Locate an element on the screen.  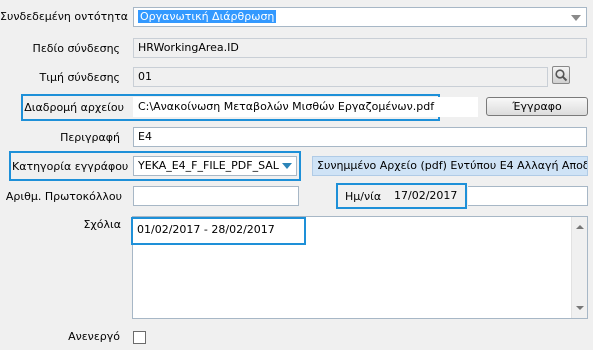
file-path-label: Διαδρομή αρχείου is located at coordinates (74, 107).